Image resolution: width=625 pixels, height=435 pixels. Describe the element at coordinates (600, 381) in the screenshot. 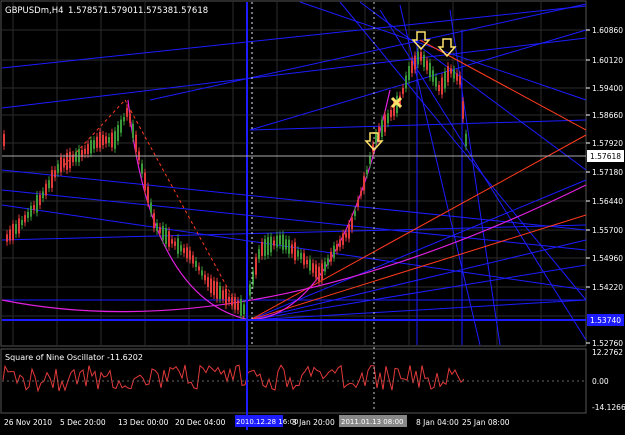

I see `oscillator-tick-label: 0.00` at that location.